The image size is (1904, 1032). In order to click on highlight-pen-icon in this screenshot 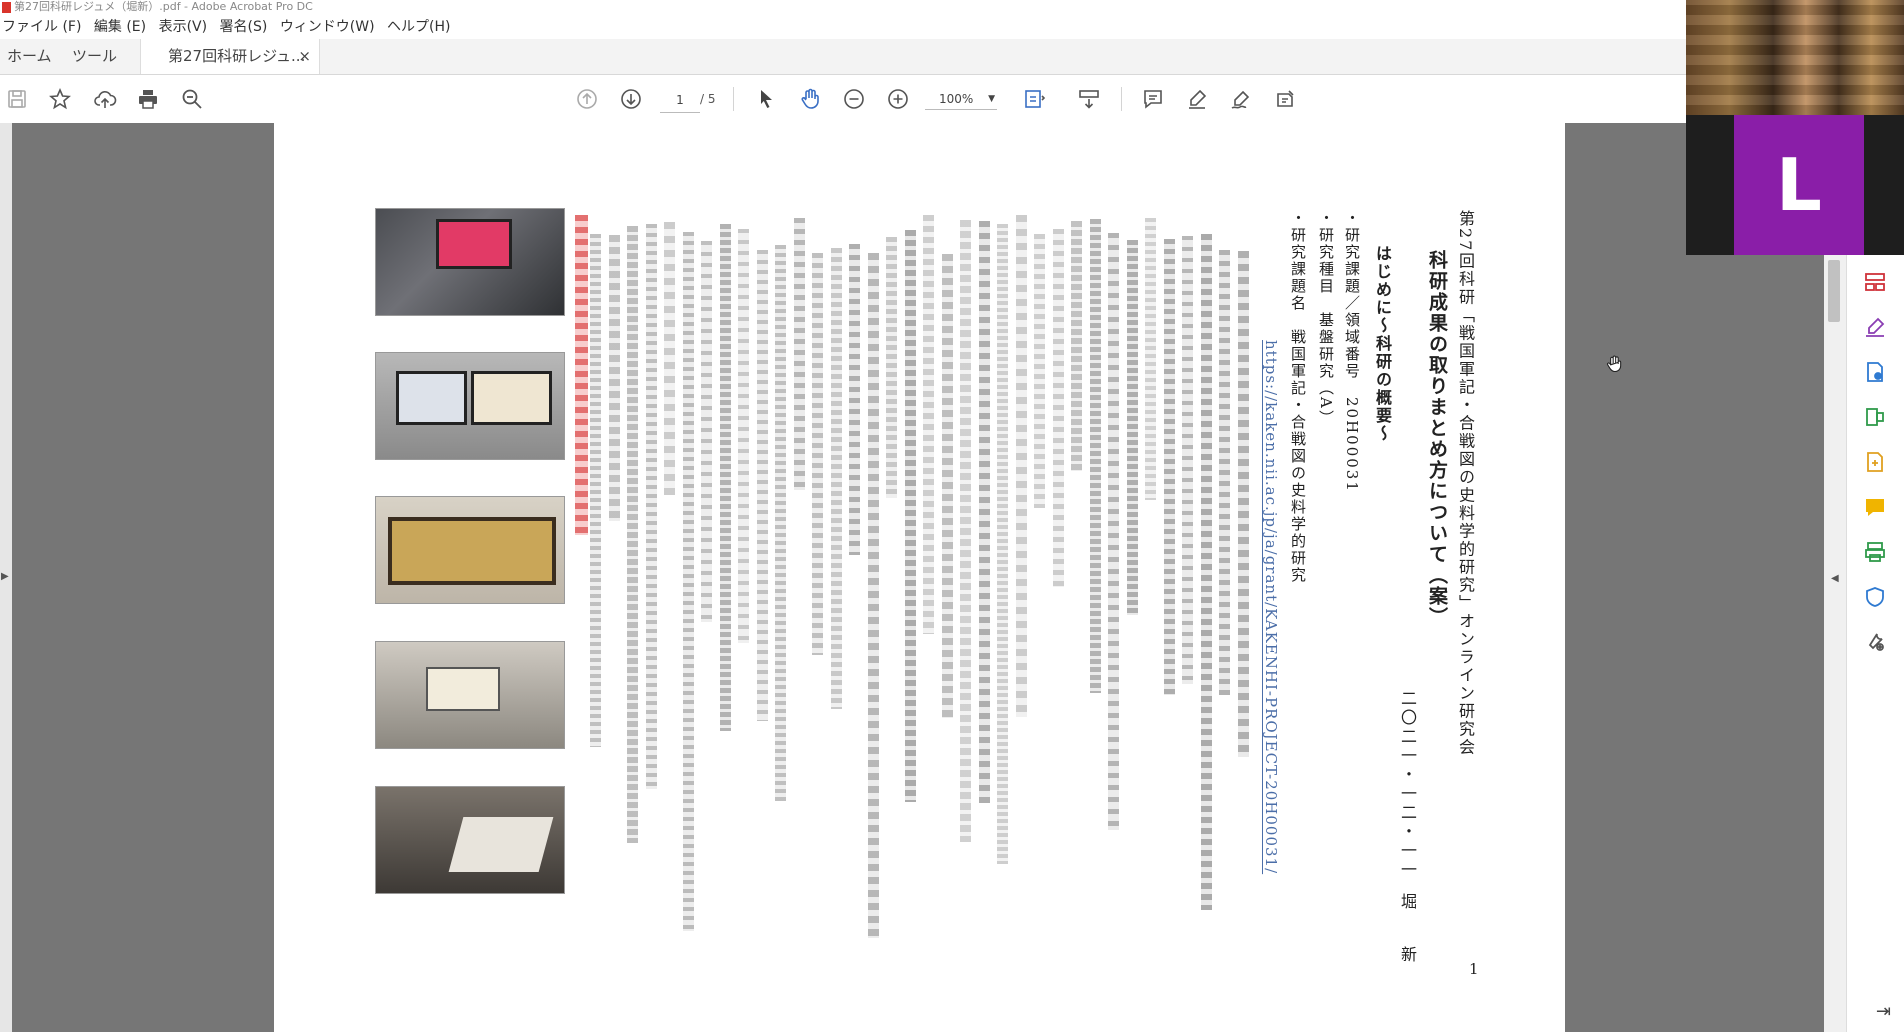, I will do `click(1197, 99)`.